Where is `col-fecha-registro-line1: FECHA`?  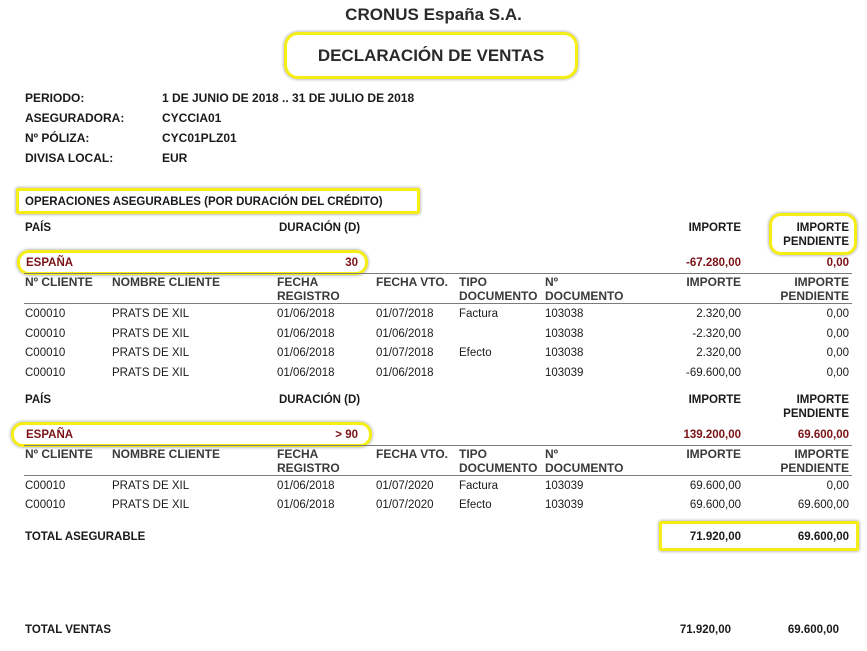 col-fecha-registro-line1: FECHA is located at coordinates (298, 282).